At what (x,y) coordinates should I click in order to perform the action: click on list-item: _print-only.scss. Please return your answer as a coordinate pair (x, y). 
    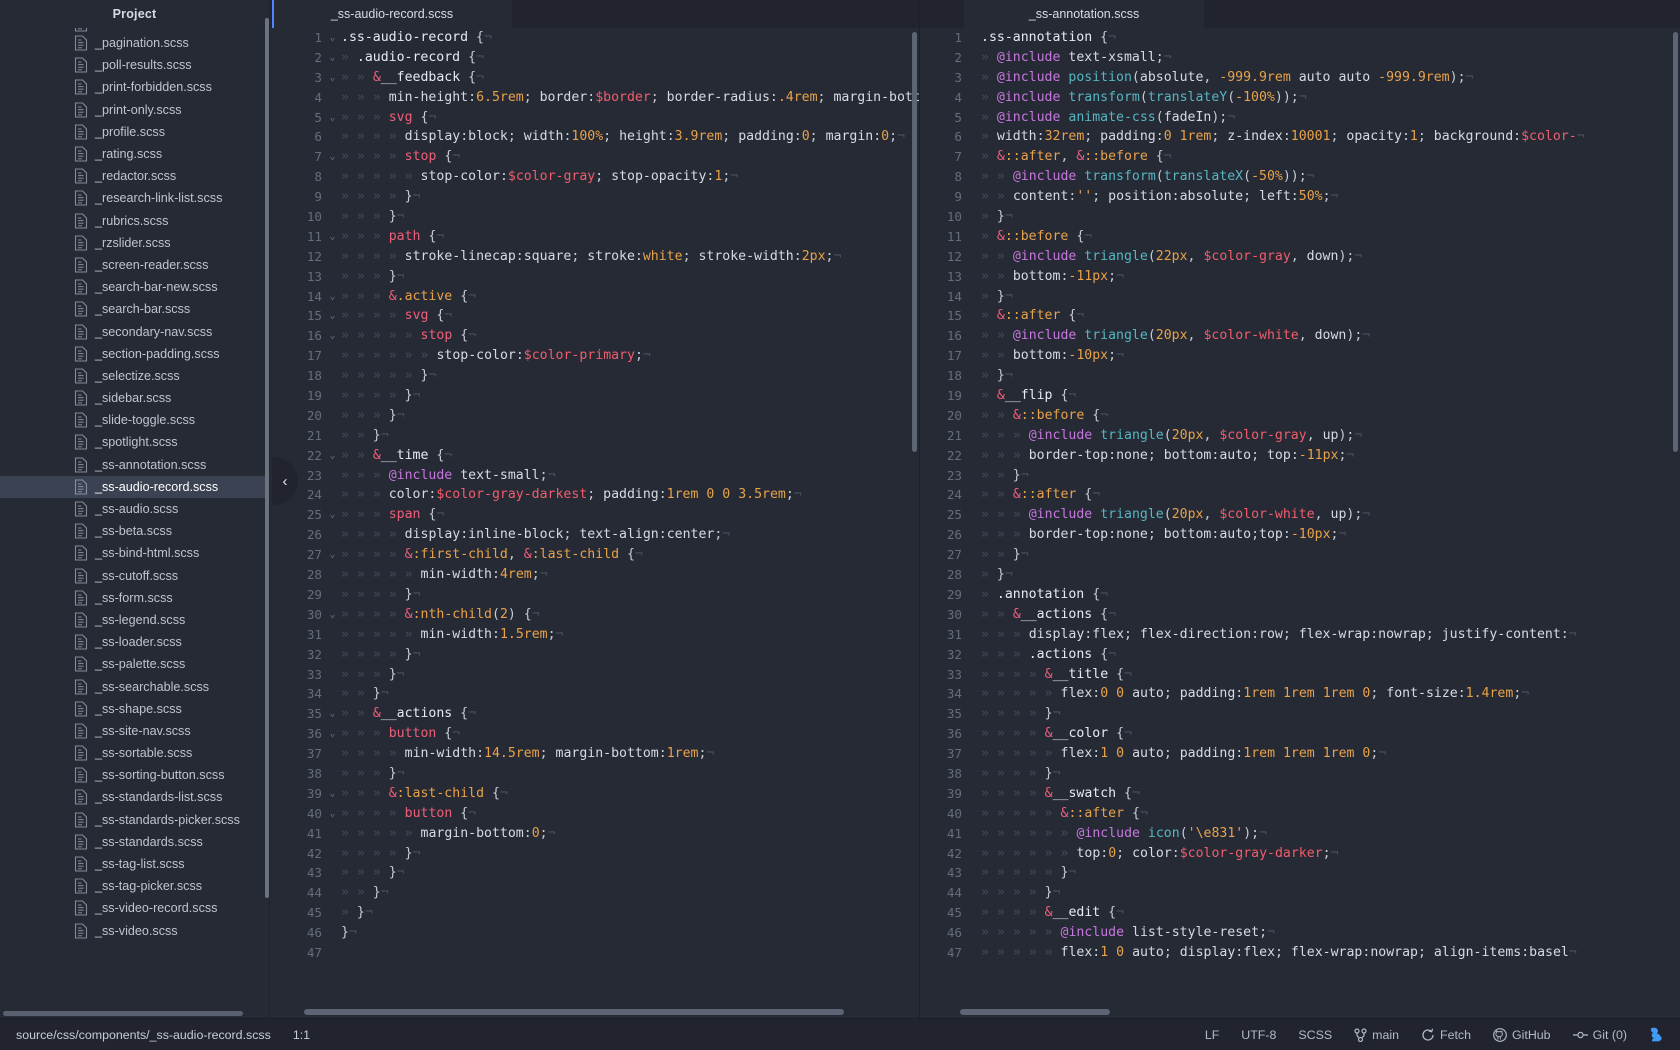
    Looking at the image, I should click on (134, 110).